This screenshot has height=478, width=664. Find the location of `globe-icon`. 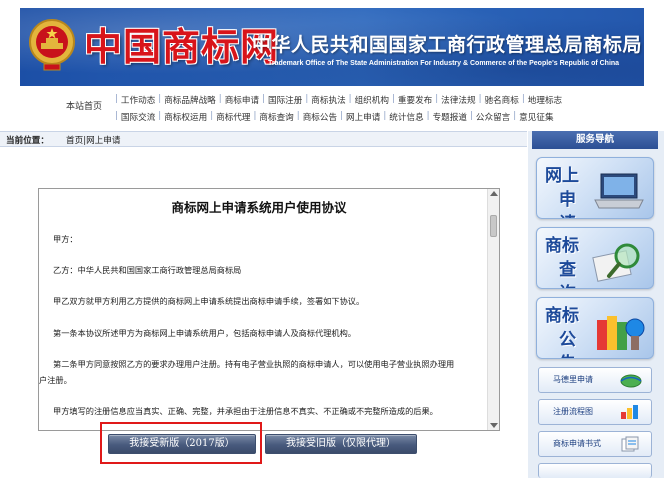

globe-icon is located at coordinates (631, 381).